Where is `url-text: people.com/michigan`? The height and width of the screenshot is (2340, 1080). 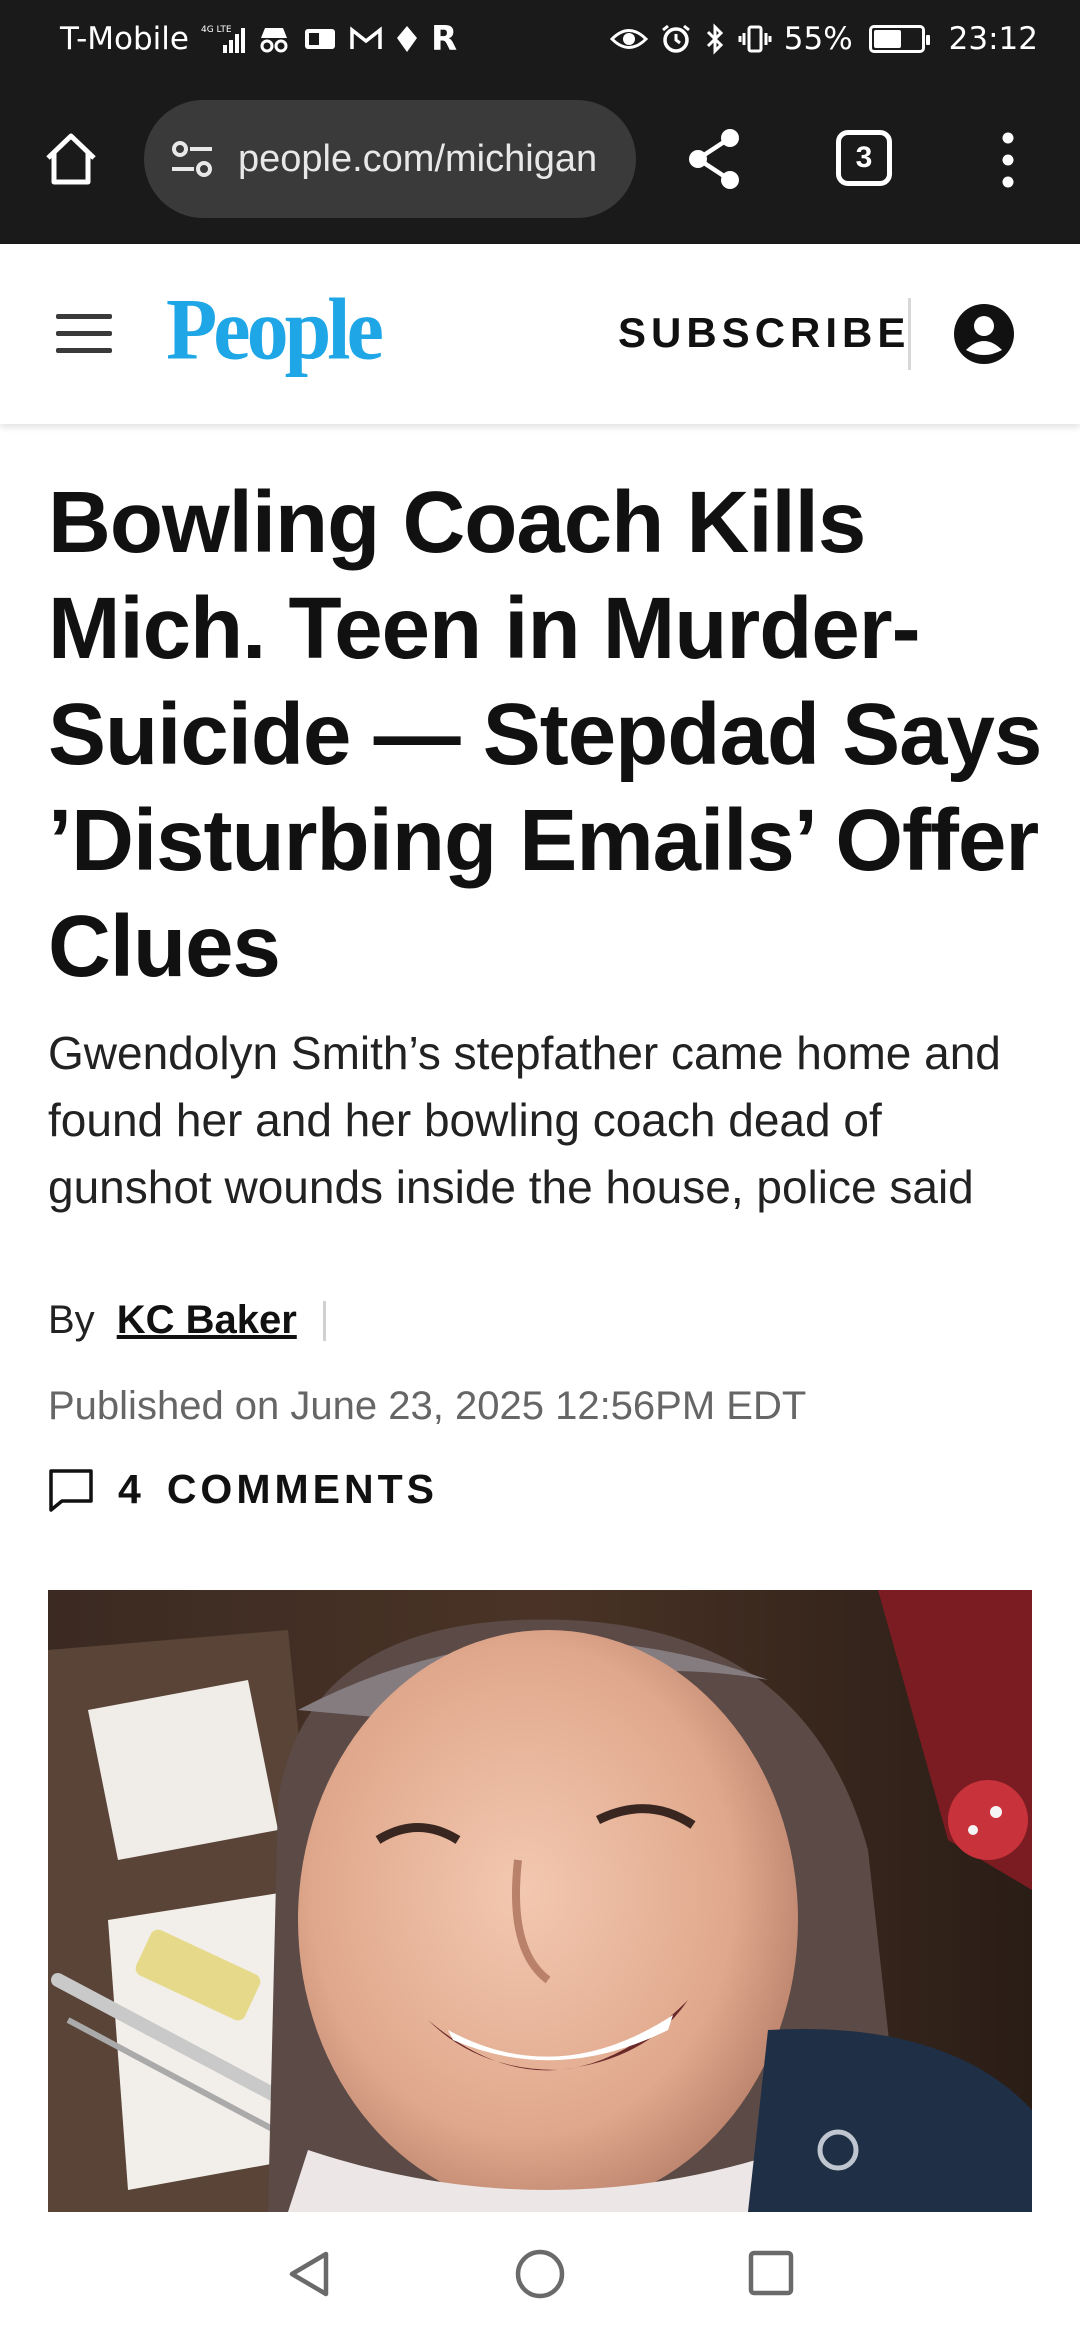 url-text: people.com/michigan is located at coordinates (417, 159).